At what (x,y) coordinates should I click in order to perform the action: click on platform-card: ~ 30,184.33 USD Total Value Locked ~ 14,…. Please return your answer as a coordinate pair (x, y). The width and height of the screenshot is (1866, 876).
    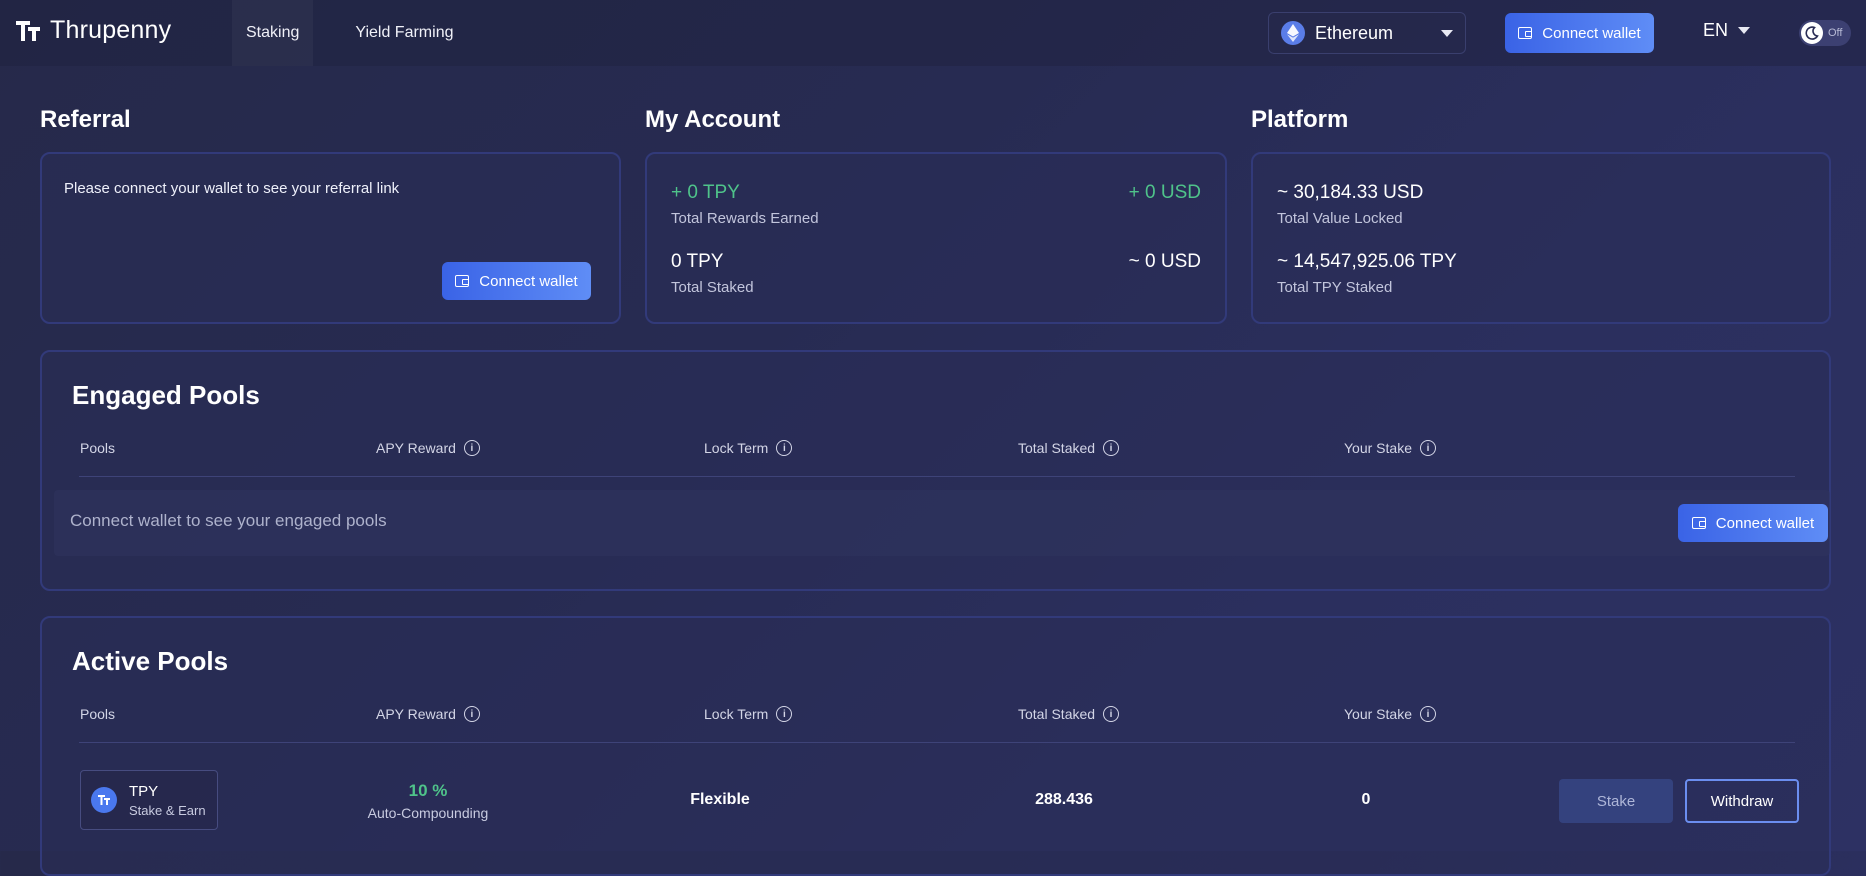
    Looking at the image, I should click on (1541, 238).